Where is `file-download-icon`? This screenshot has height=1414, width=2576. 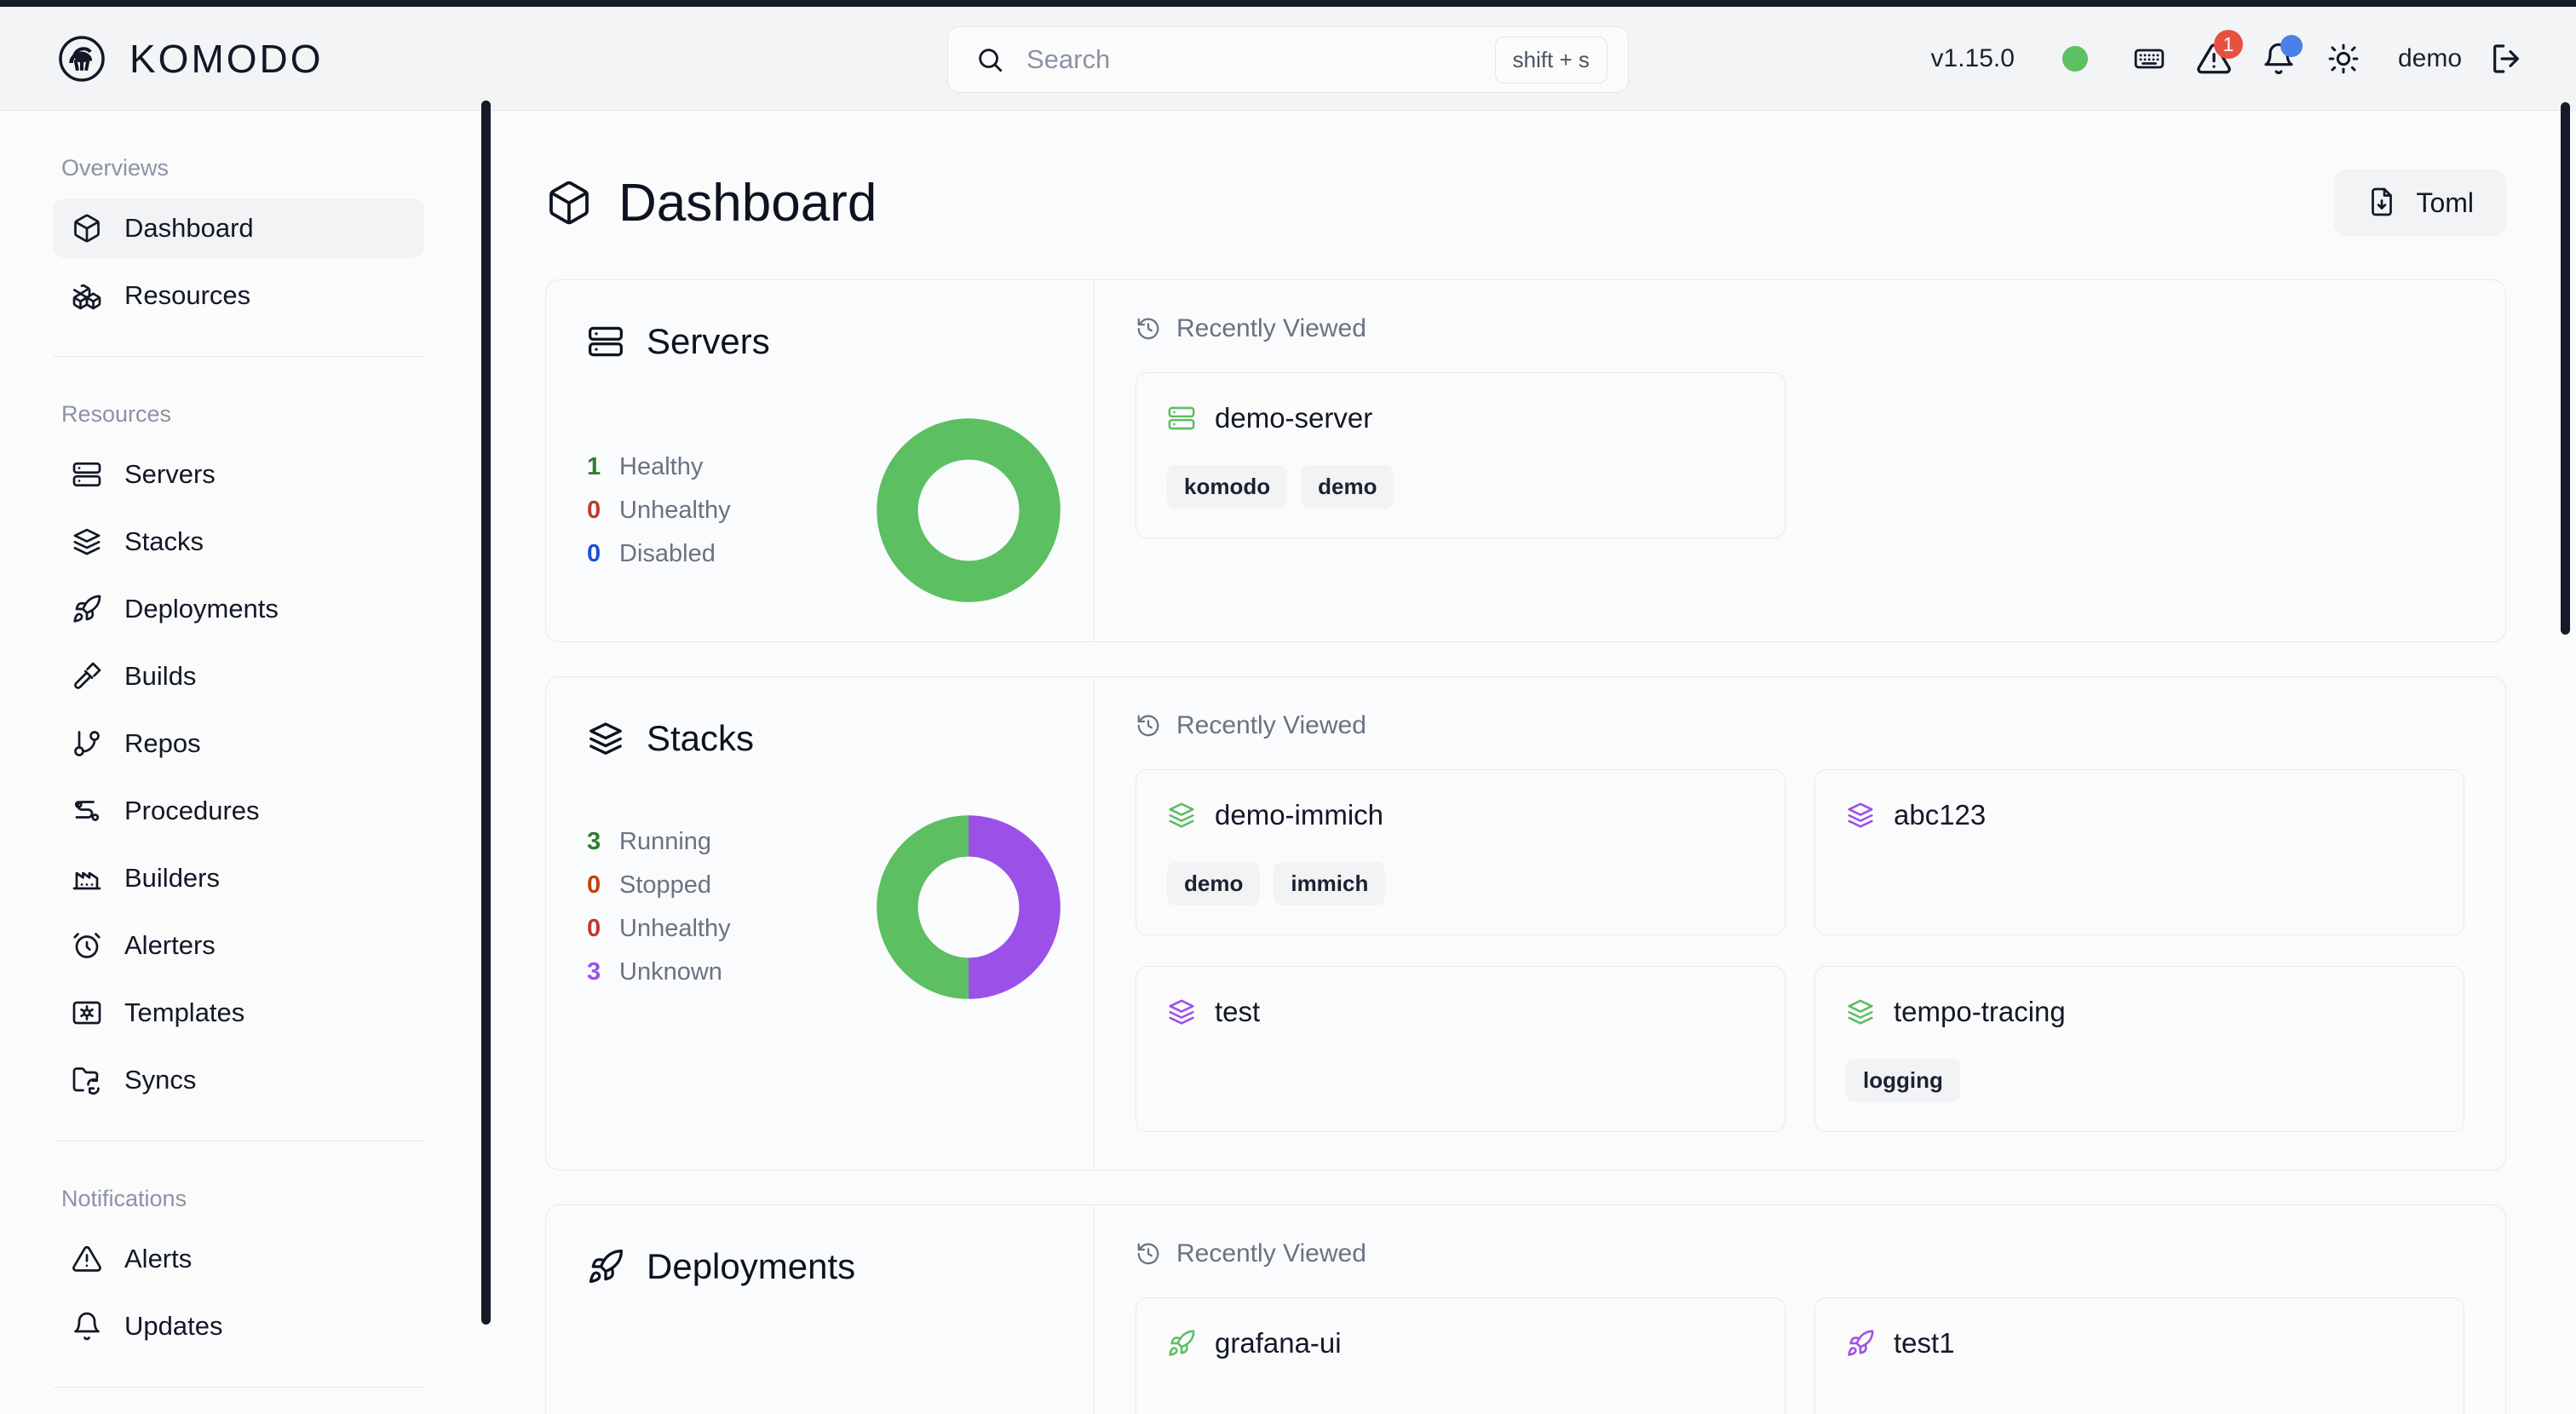 file-download-icon is located at coordinates (2381, 203).